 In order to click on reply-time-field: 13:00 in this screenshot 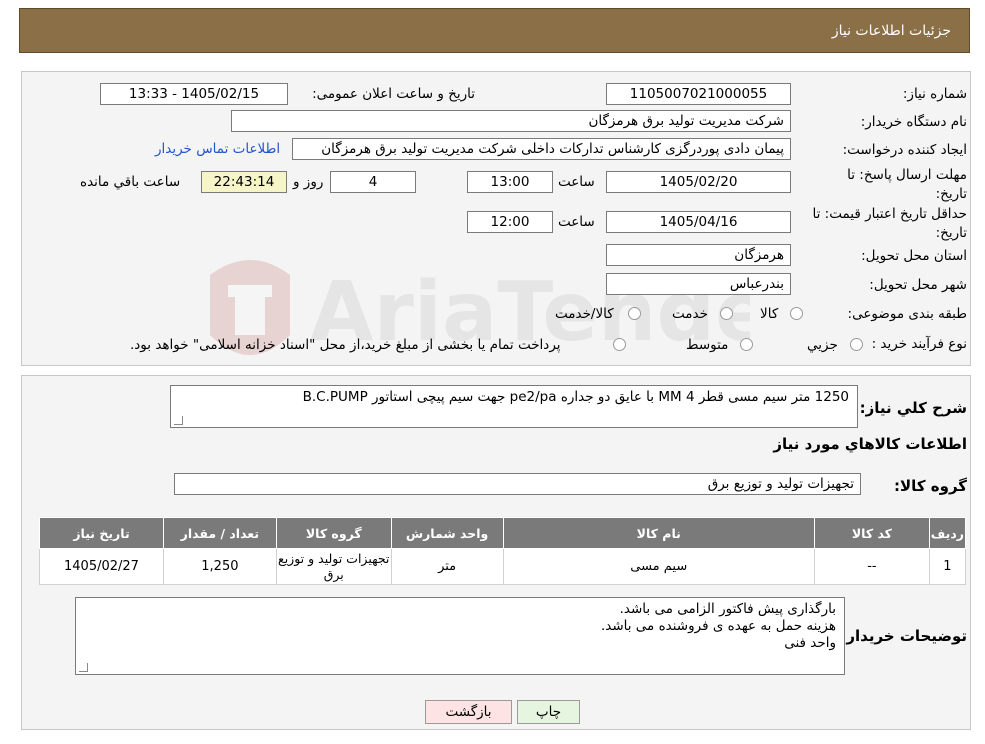, I will do `click(510, 182)`.